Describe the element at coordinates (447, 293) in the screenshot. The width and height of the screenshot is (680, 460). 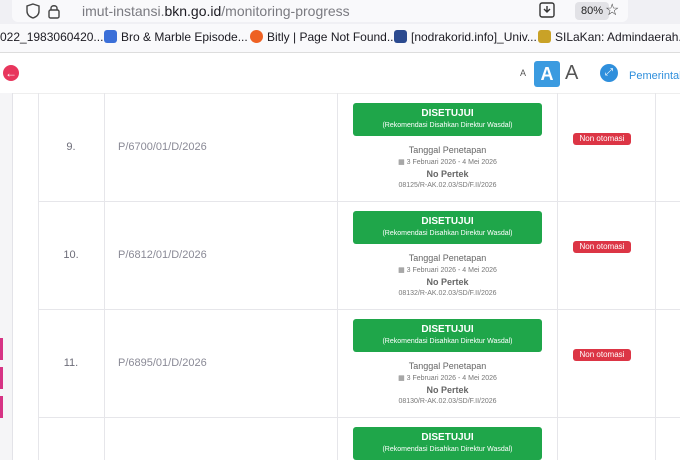
I see `pertek-value: 08132/R-AK.02.03/SD/F.II/2026` at that location.